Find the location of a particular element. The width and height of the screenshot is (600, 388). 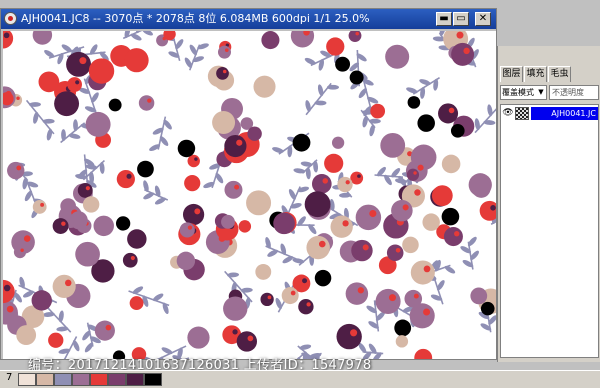

app-icon is located at coordinates (10, 18).